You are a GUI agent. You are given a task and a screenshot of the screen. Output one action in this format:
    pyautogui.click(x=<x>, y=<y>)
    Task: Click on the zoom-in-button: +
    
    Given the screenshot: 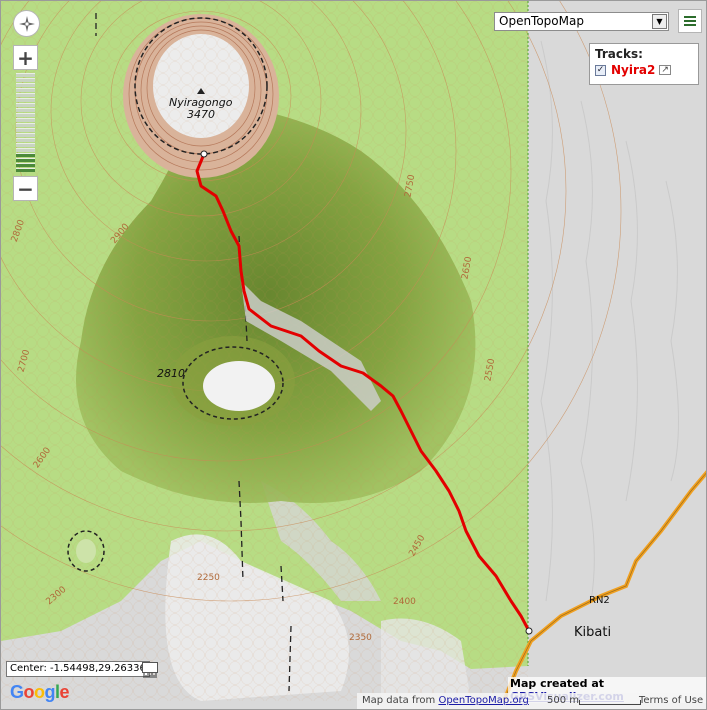 What is the action you would take?
    pyautogui.click(x=25, y=57)
    